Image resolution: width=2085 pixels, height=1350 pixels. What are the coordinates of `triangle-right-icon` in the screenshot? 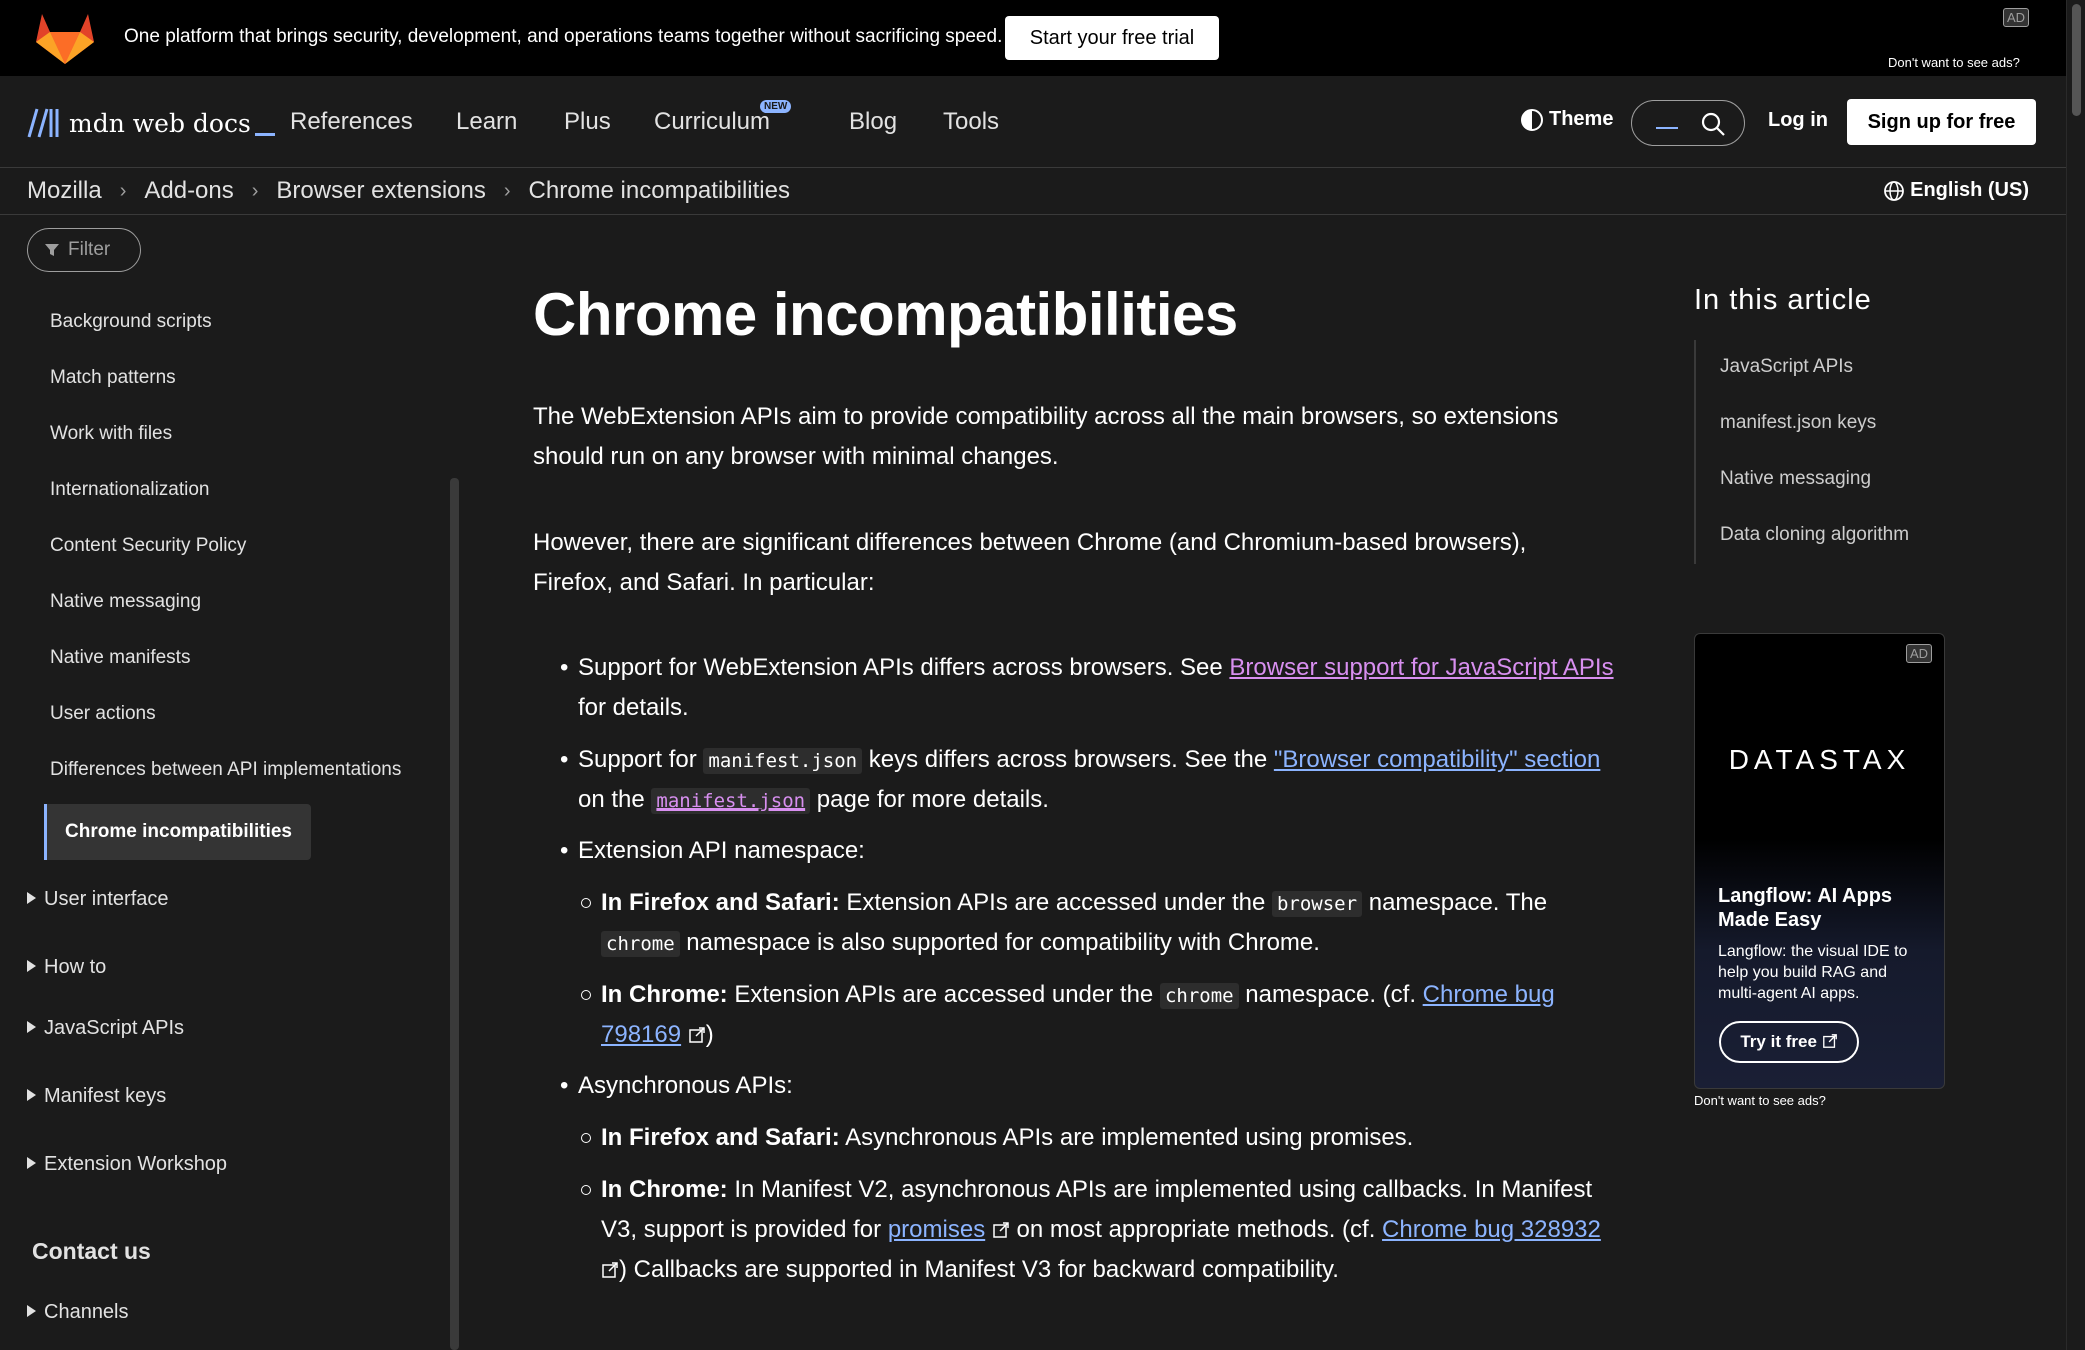 It's located at (31, 1095).